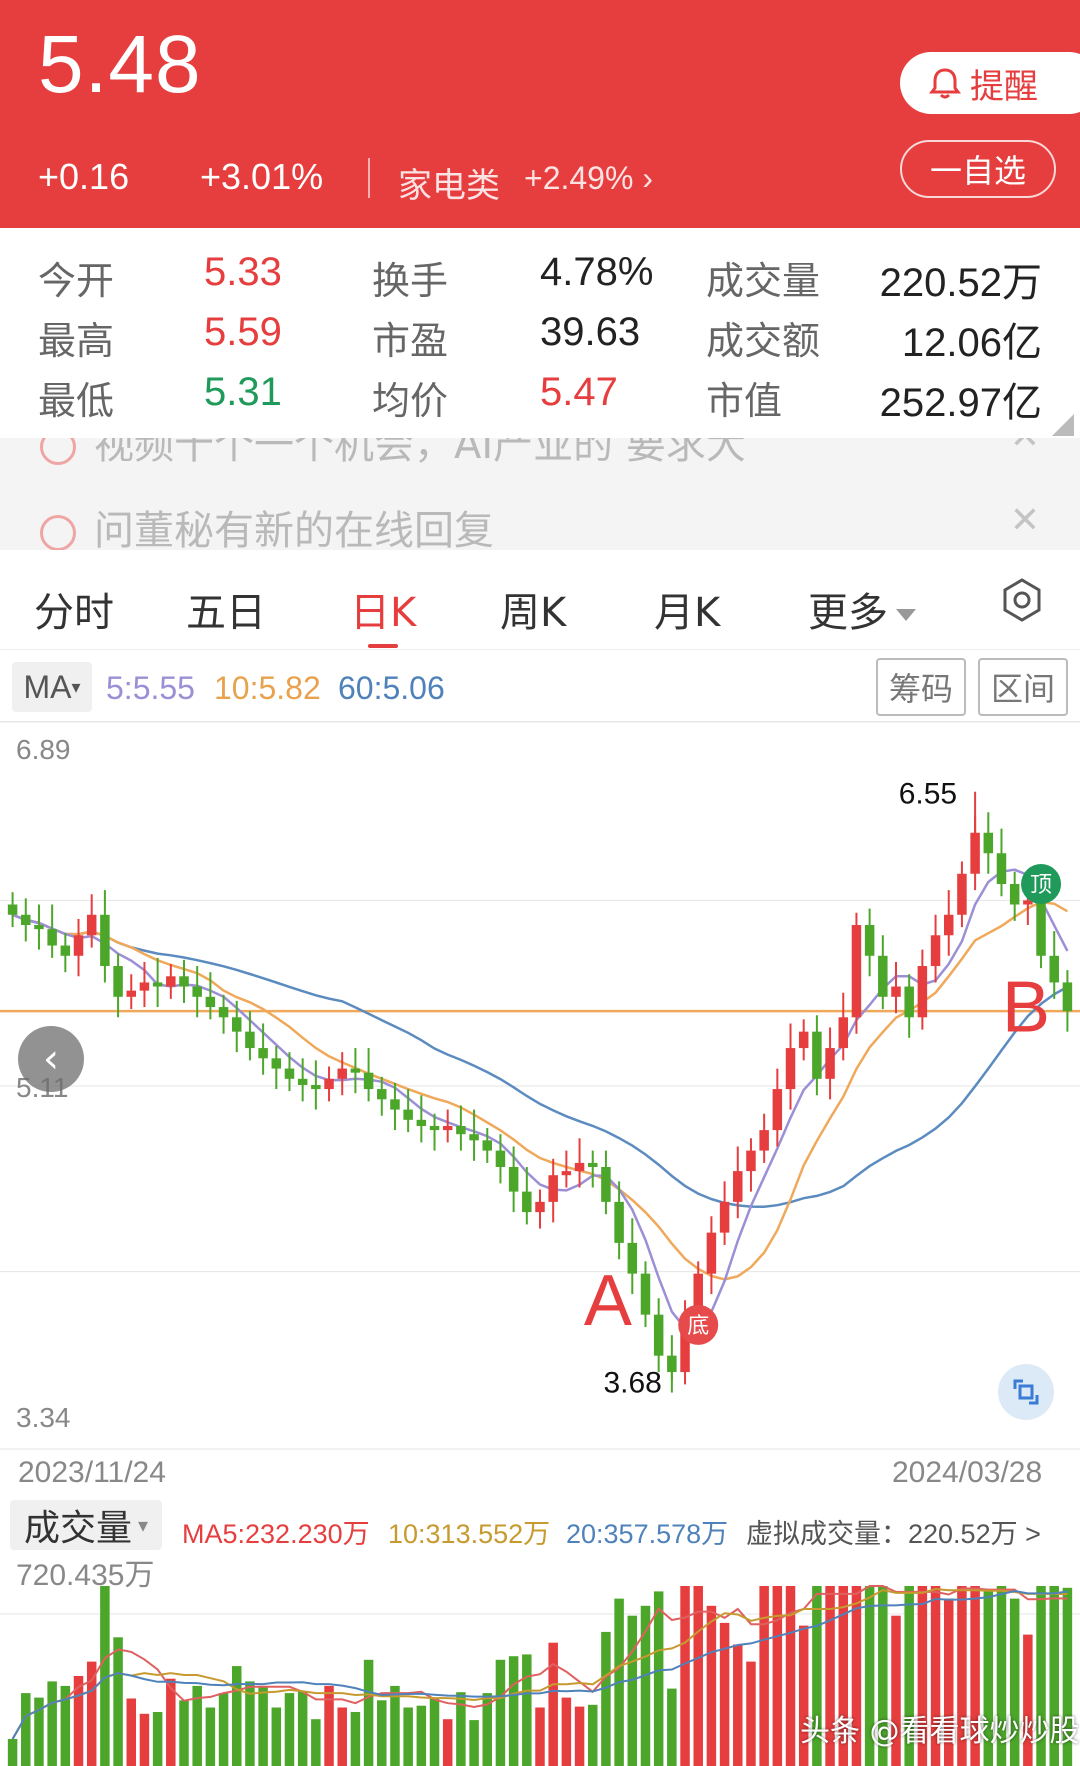  Describe the element at coordinates (86, 1525) in the screenshot. I see `volume-select-button: 成交量 ▾` at that location.